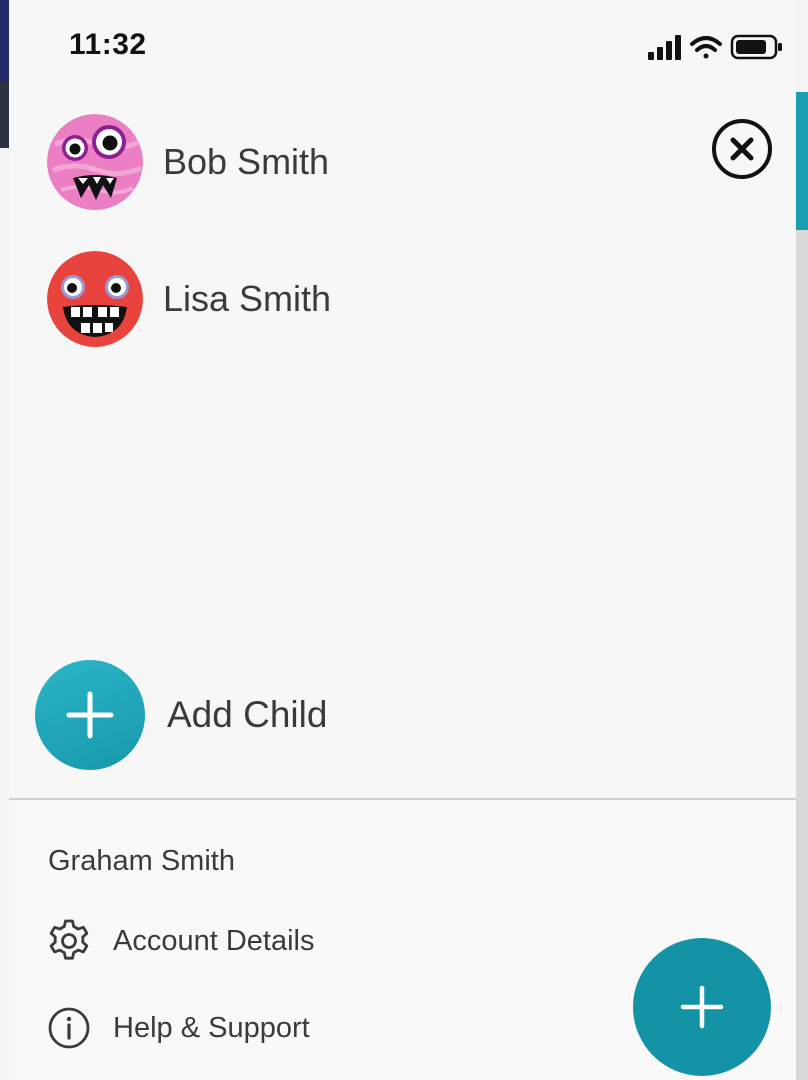  What do you see at coordinates (756, 47) in the screenshot?
I see `battery-icon` at bounding box center [756, 47].